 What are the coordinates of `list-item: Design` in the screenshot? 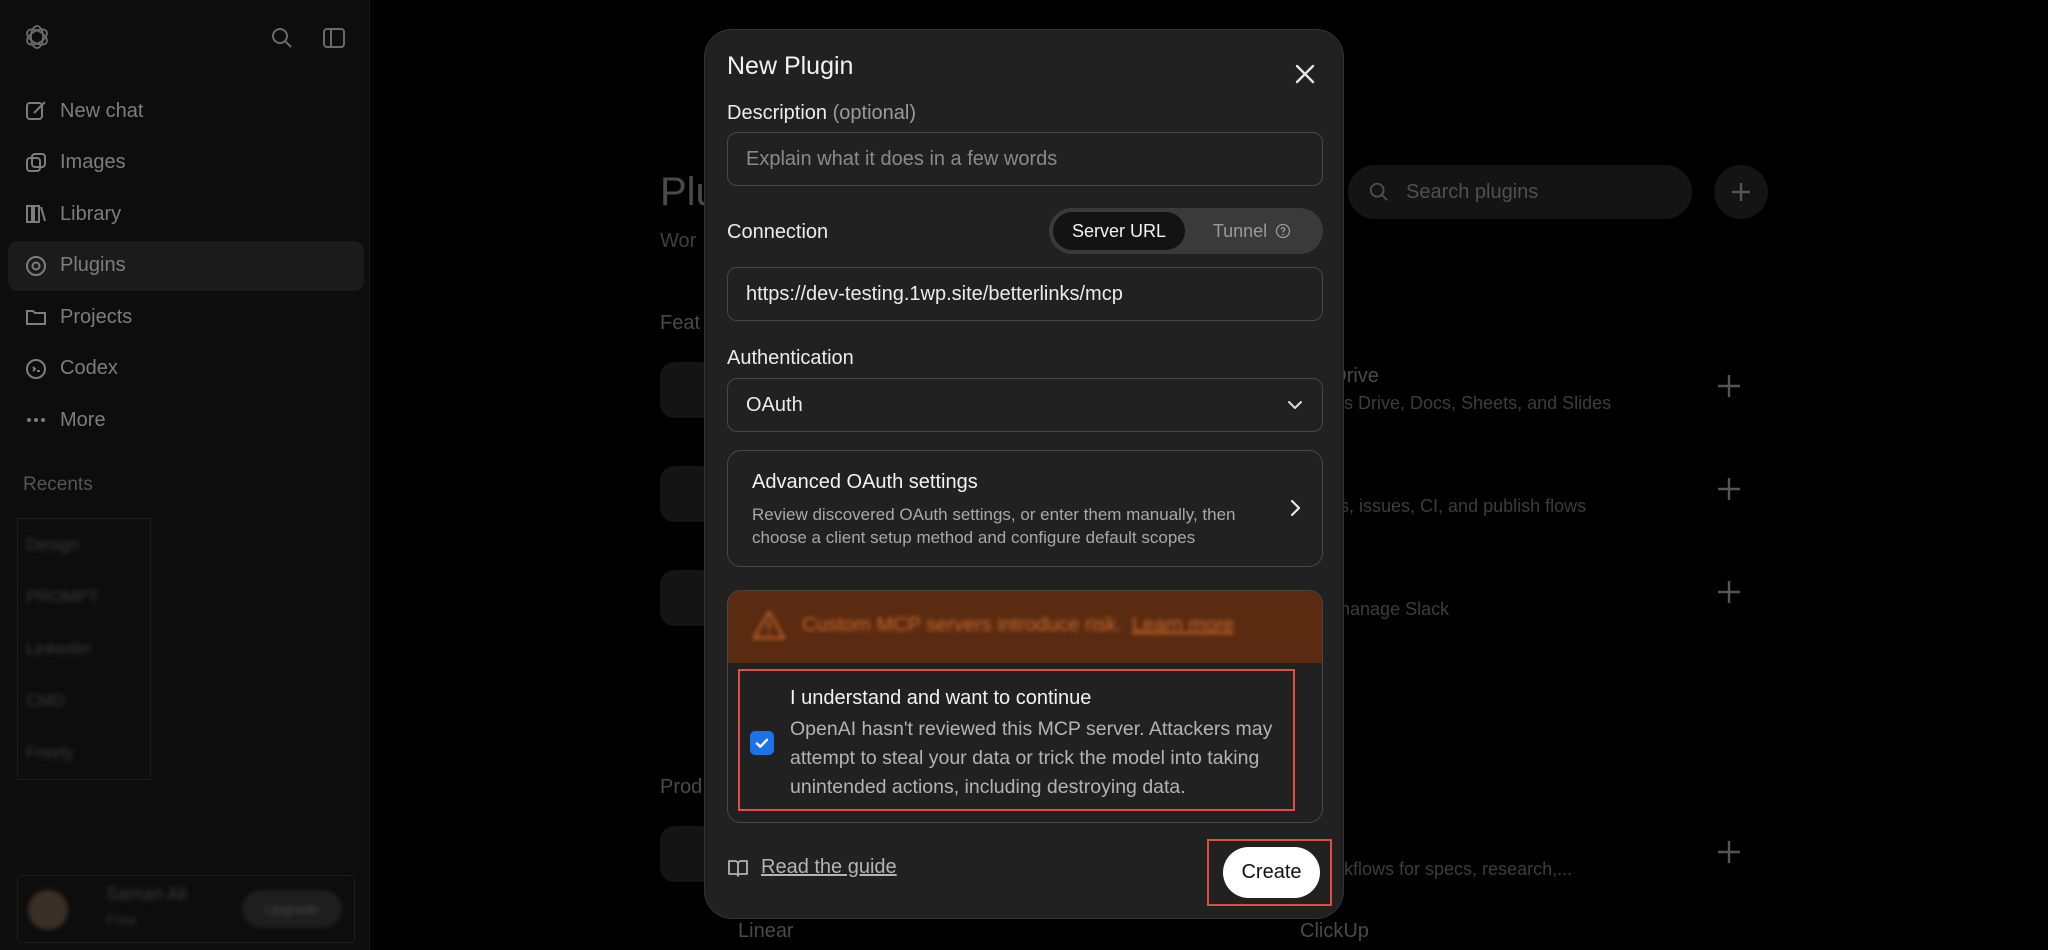 It's located at (84, 545).